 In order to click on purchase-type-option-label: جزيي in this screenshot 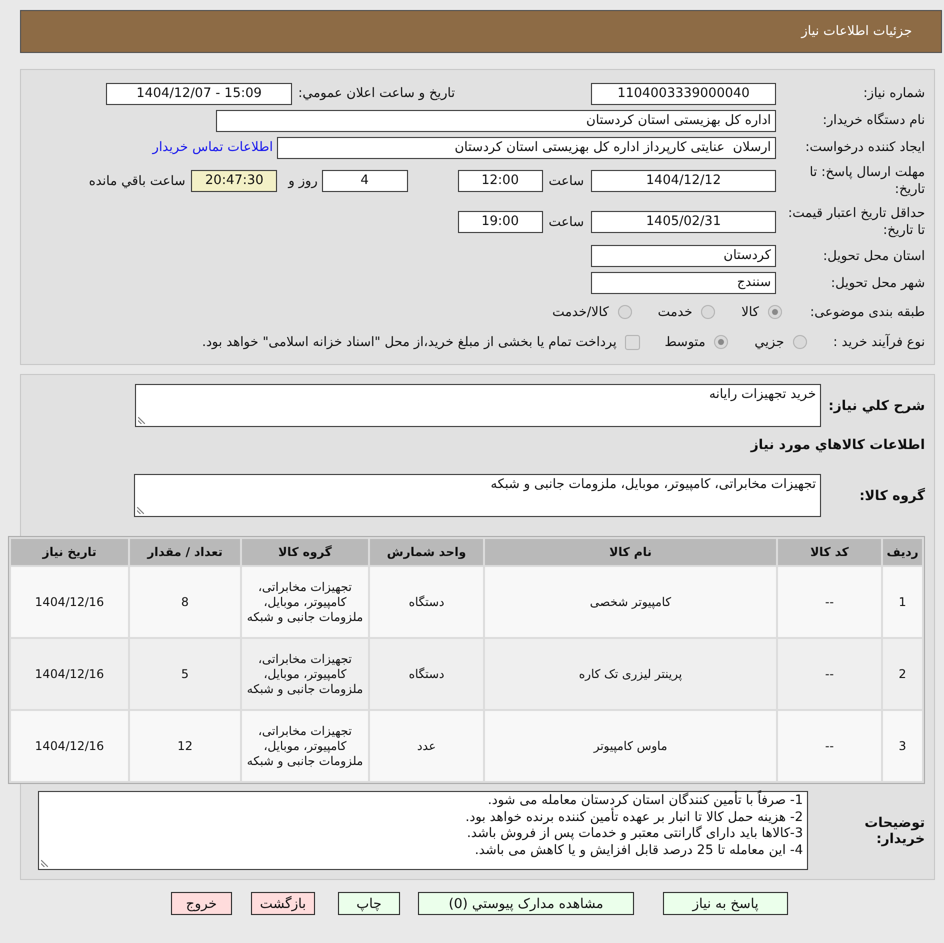, I will do `click(769, 342)`.